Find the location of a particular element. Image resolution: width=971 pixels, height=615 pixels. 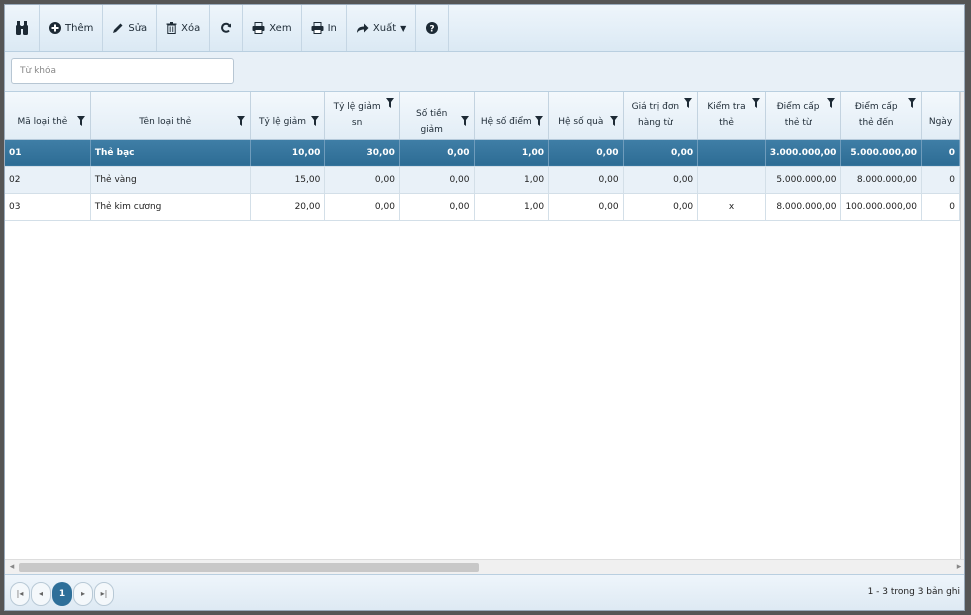

first-page-icon: |◂ is located at coordinates (20, 593).